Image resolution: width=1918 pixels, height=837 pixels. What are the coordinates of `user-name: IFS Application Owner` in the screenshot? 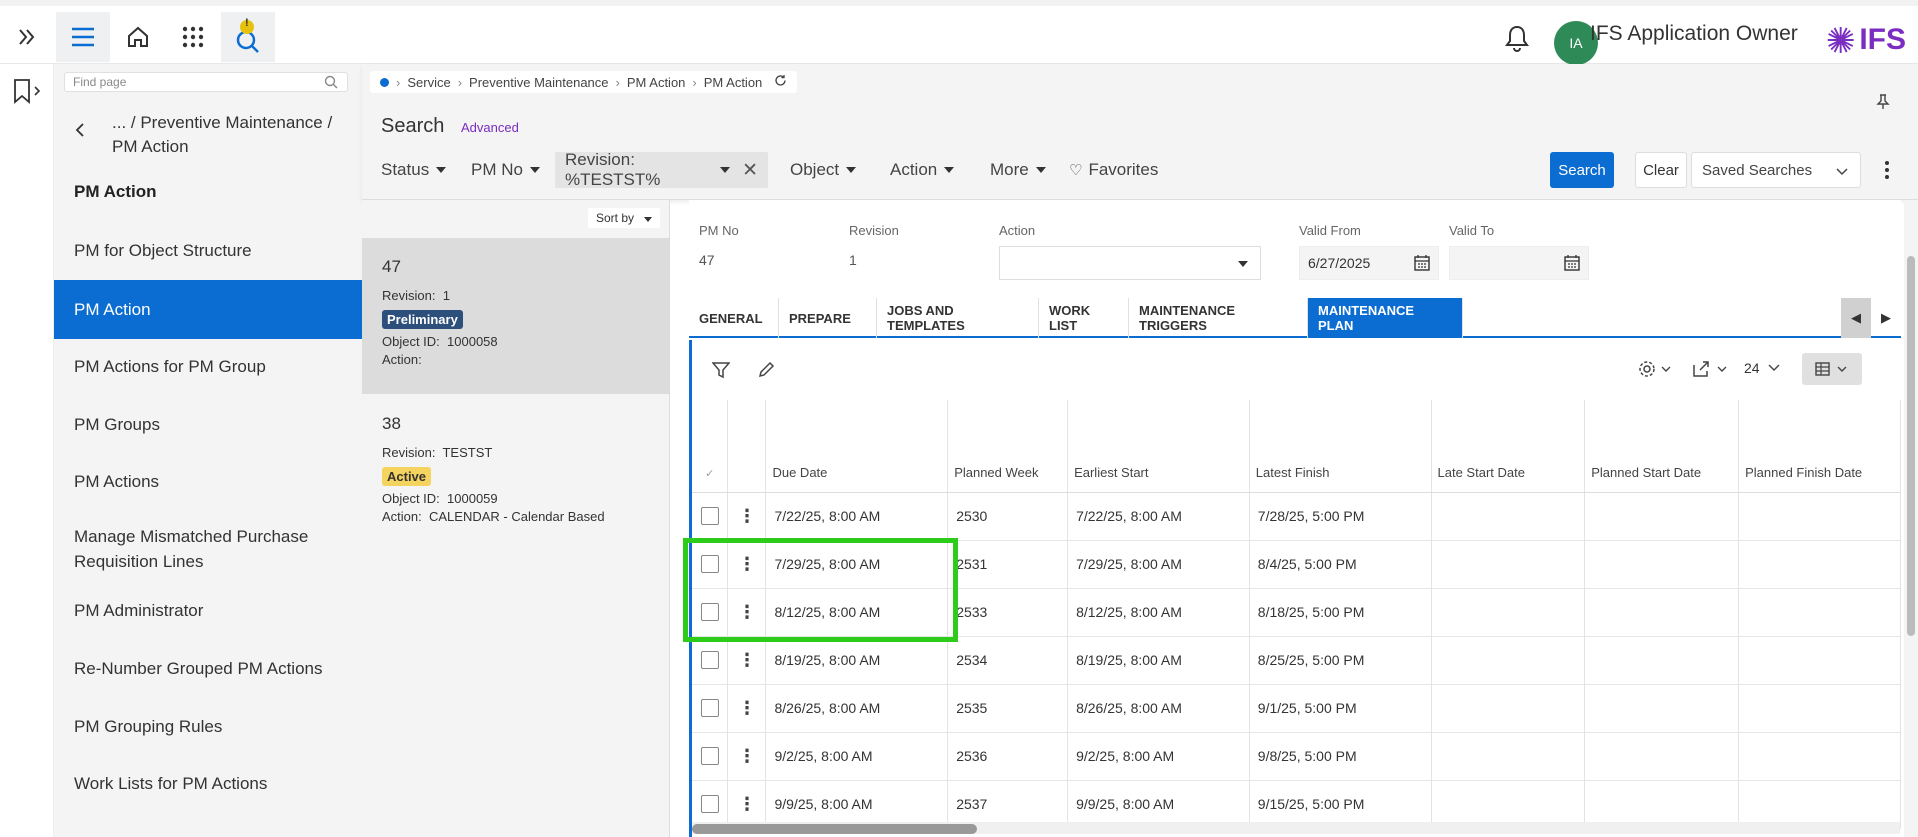 It's located at (1694, 34).